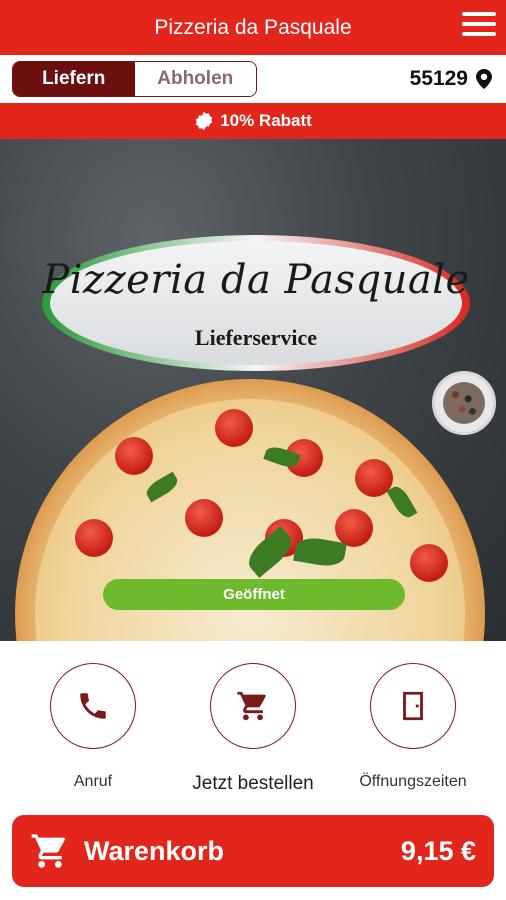  What do you see at coordinates (195, 79) in the screenshot?
I see `toggle-abholen: Abholen` at bounding box center [195, 79].